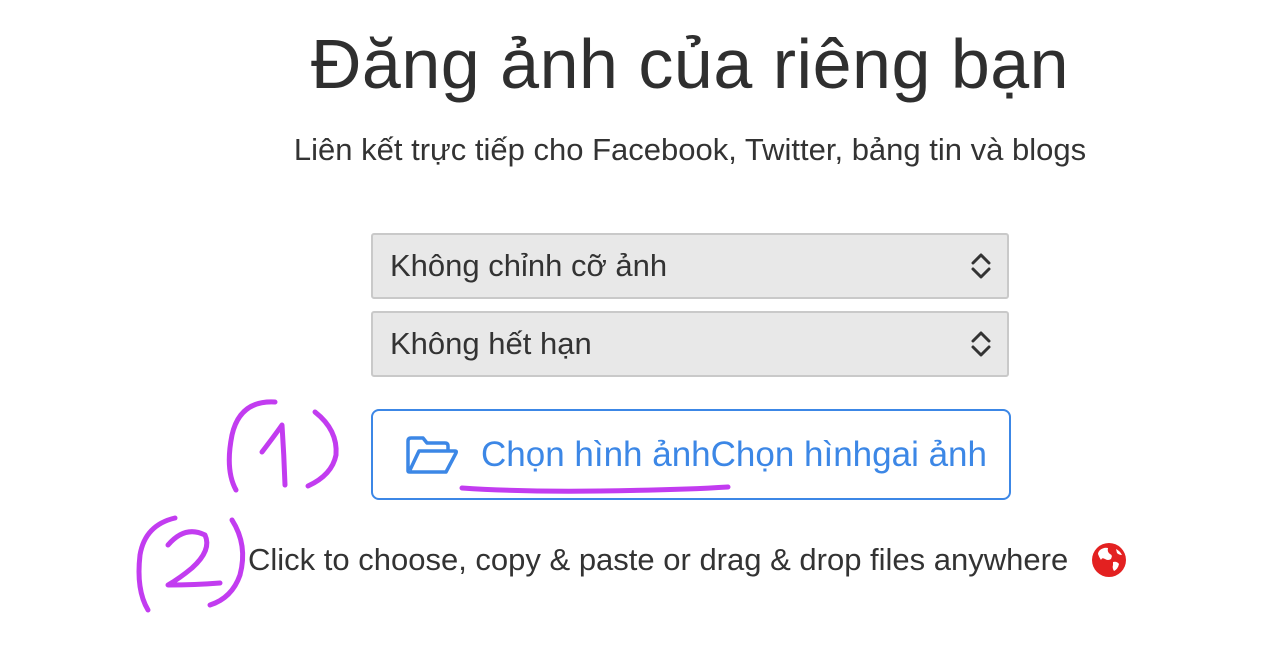  I want to click on expire-select: Không hết hạn, so click(690, 344).